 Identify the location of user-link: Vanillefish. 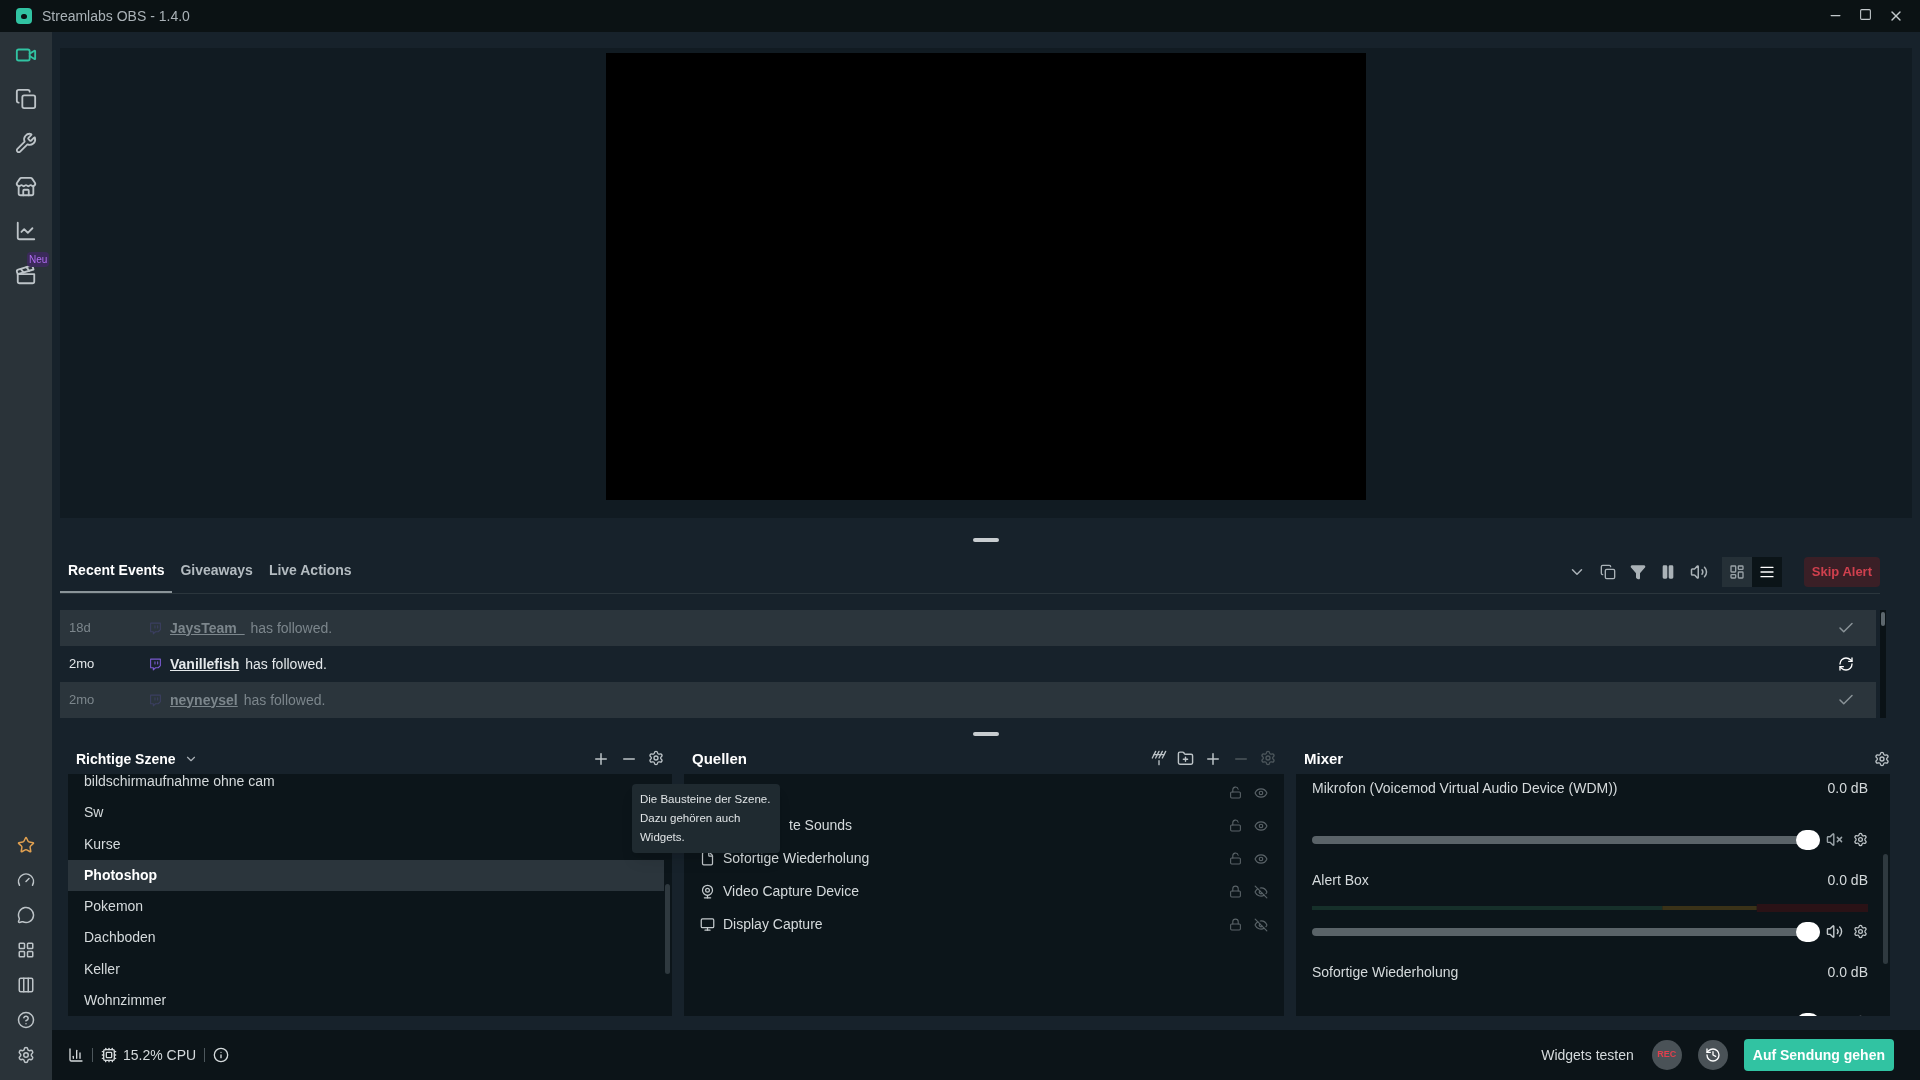
(205, 664).